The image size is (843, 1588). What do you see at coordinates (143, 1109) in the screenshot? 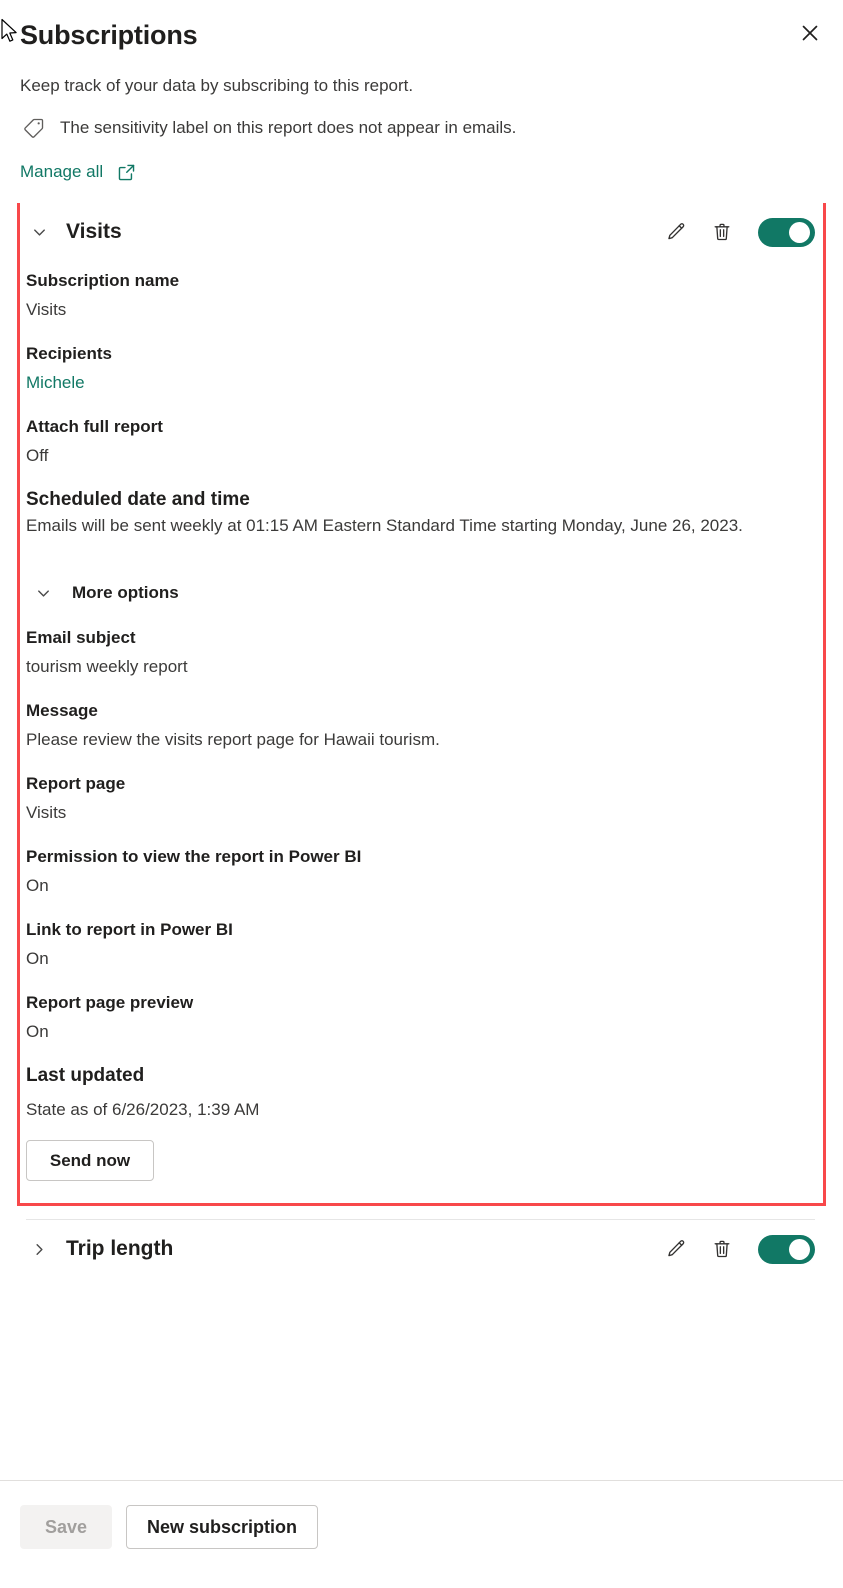
I see `field-value: State as of 6/26/2023, 1:39 AM` at bounding box center [143, 1109].